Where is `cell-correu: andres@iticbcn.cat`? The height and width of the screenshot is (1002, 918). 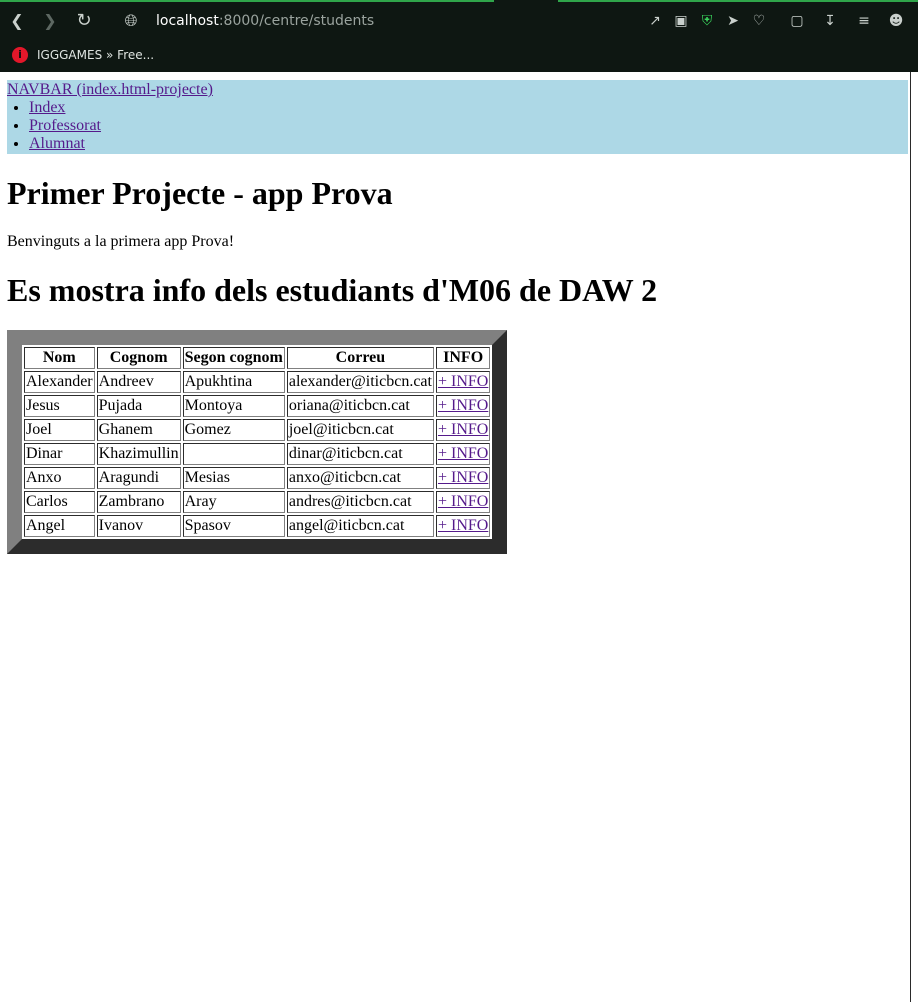 cell-correu: andres@iticbcn.cat is located at coordinates (360, 502).